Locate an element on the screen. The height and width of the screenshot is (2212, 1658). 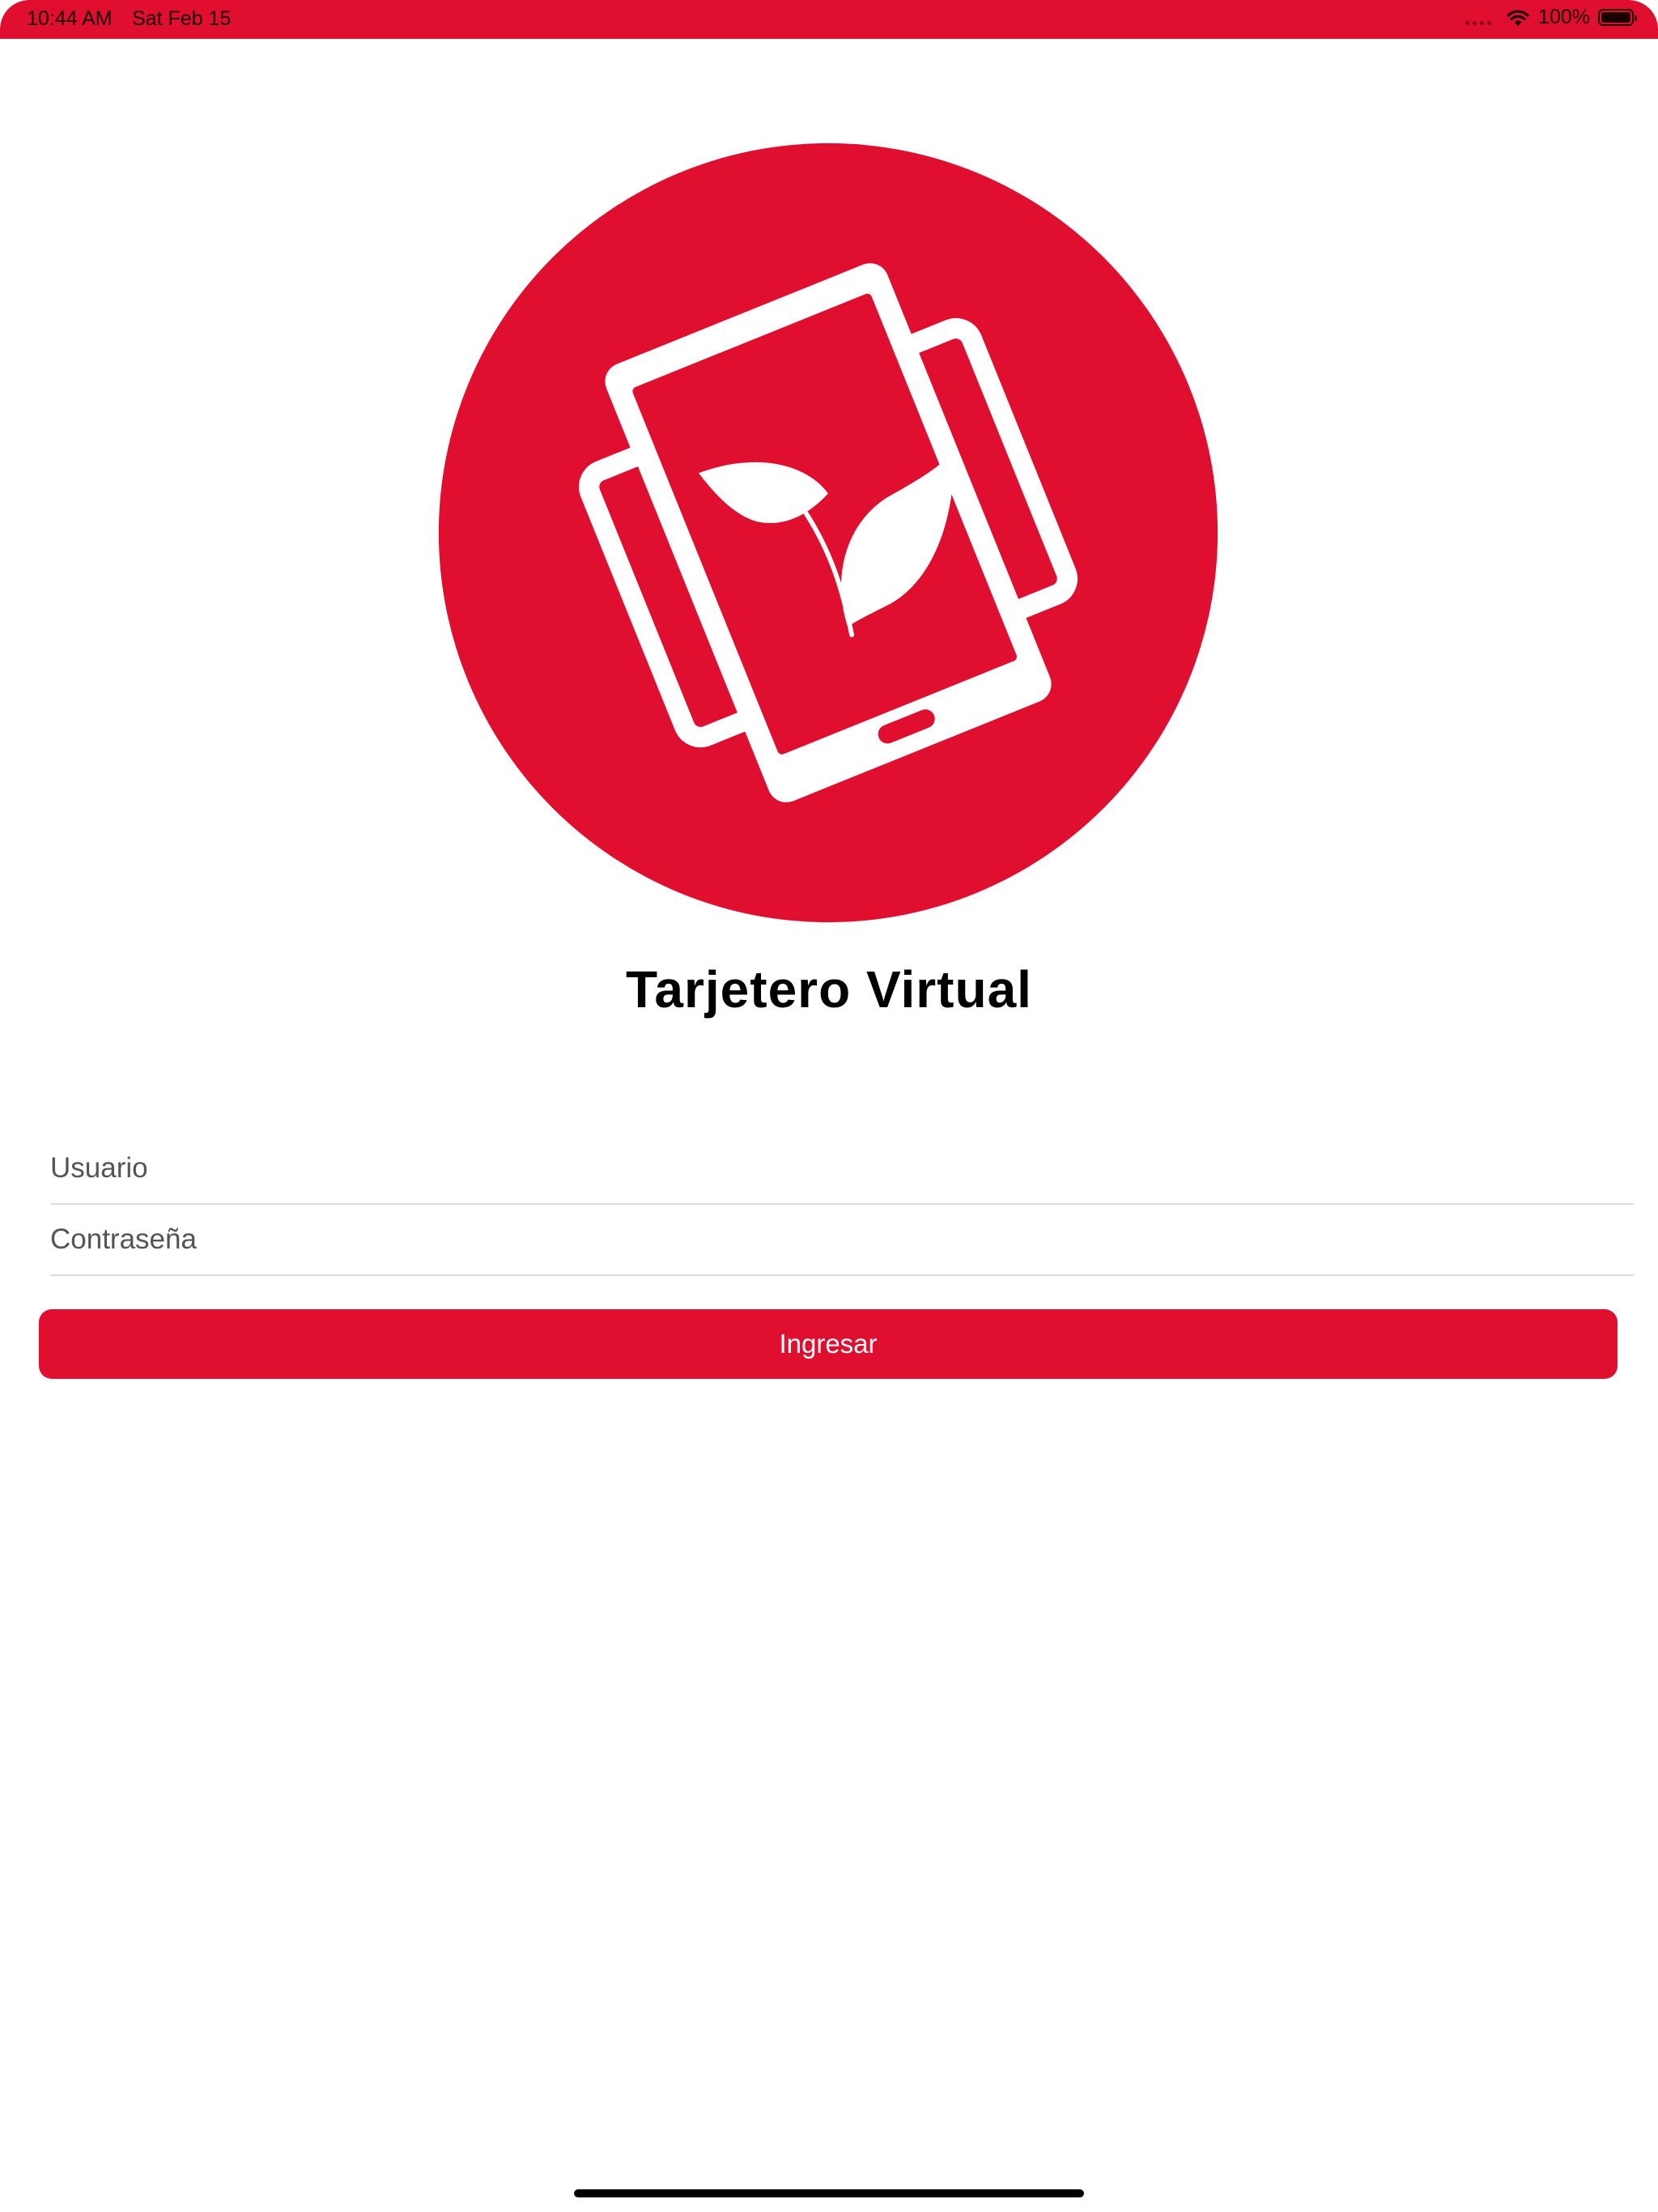
login-button-label: Ingresar is located at coordinates (828, 1344).